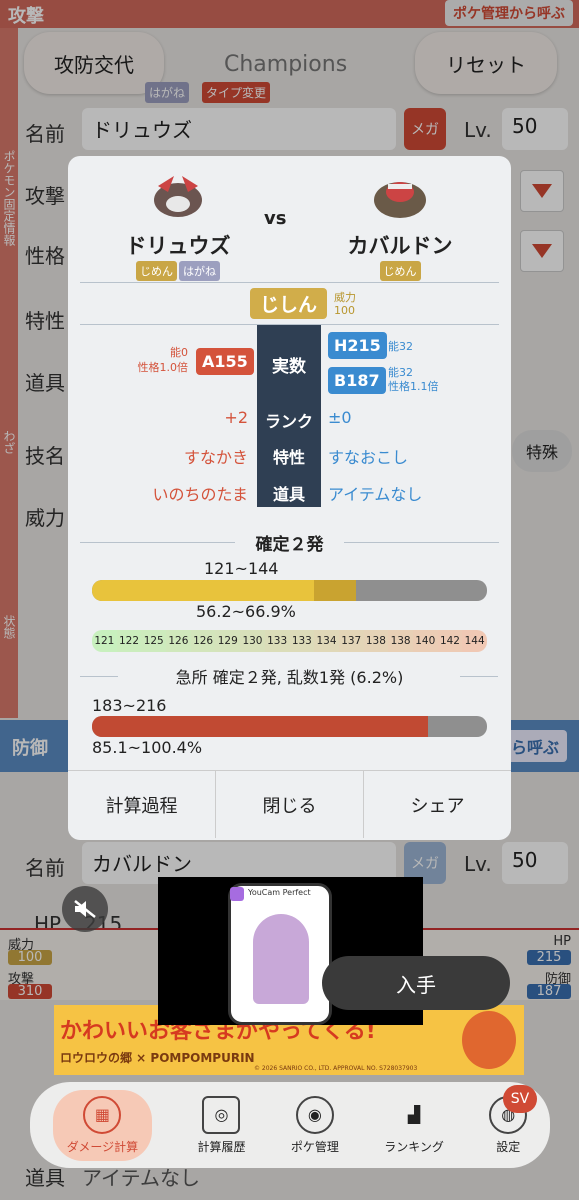 The height and width of the screenshot is (1200, 579). What do you see at coordinates (129, 641) in the screenshot?
I see `damage-roll: 122` at bounding box center [129, 641].